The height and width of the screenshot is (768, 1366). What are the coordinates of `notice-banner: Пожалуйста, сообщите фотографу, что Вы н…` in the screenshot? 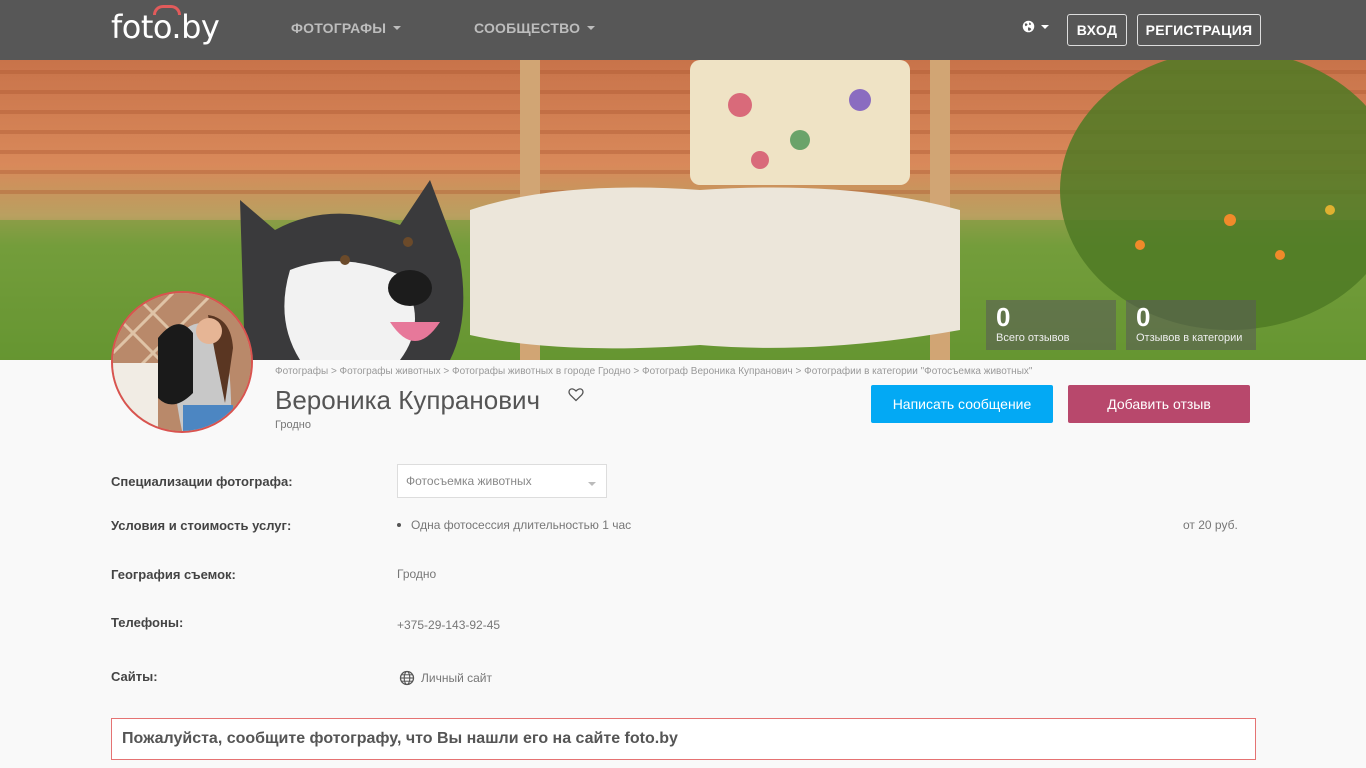 It's located at (683, 739).